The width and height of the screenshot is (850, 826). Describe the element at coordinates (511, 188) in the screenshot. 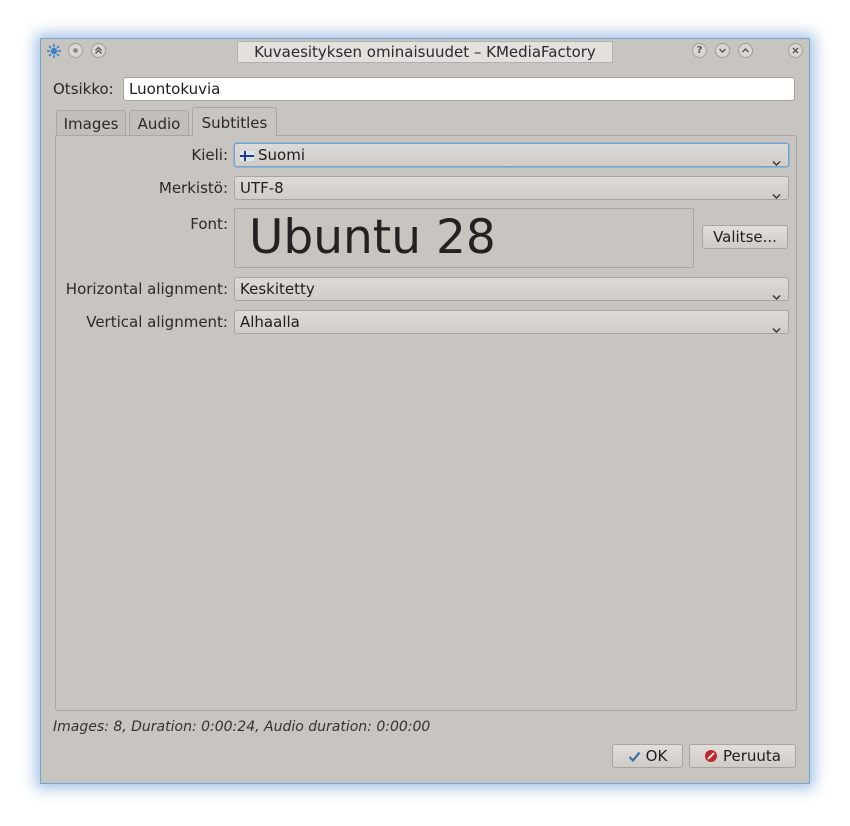

I see `charset-select: UTF-8` at that location.